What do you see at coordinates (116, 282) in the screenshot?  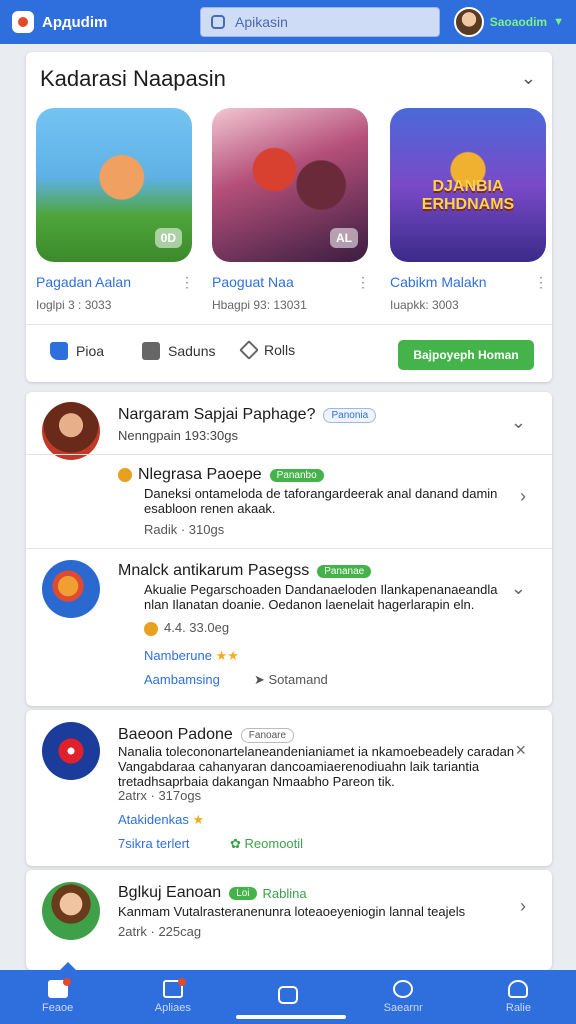 I see `game-name: Pagadan Aalan` at bounding box center [116, 282].